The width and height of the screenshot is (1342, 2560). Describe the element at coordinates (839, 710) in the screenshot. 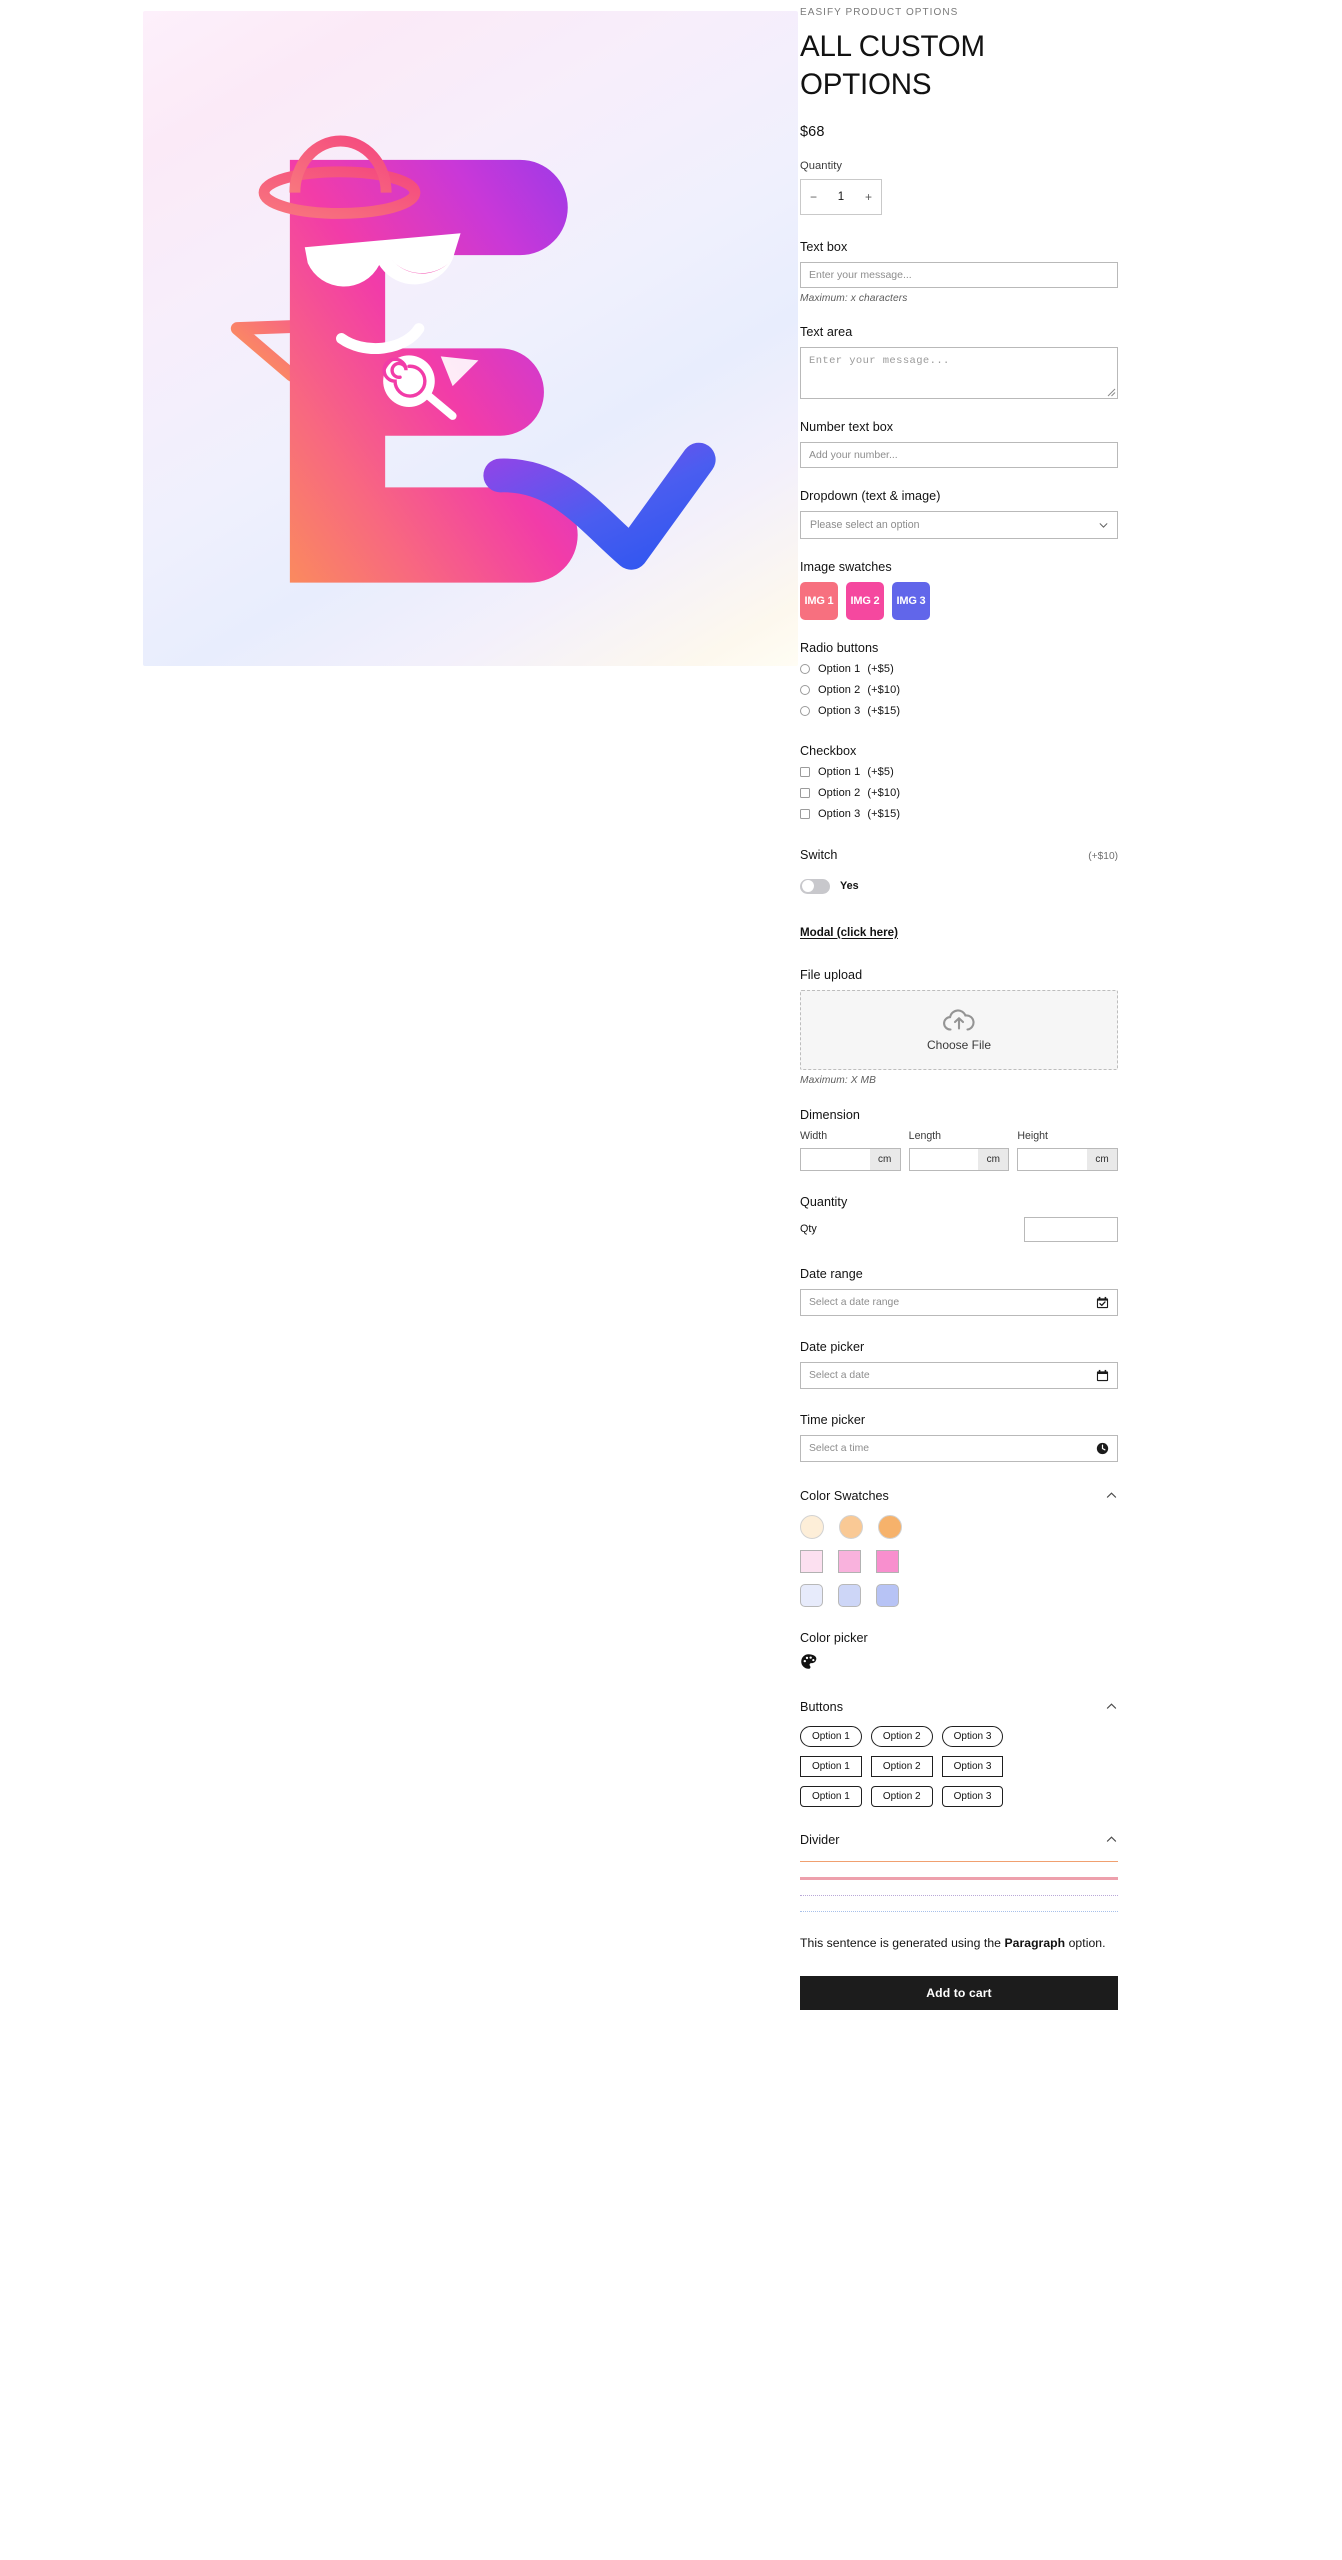

I see `radio-option-label: Option 3` at that location.